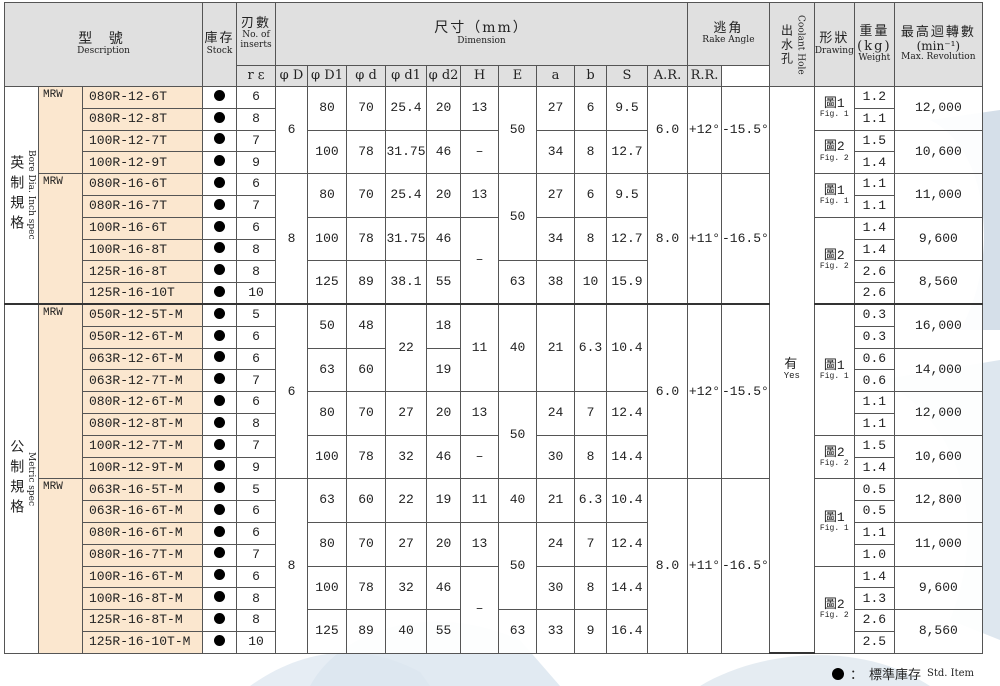 The width and height of the screenshot is (1000, 686). What do you see at coordinates (256, 533) in the screenshot?
I see `inserts-cell: 6` at bounding box center [256, 533].